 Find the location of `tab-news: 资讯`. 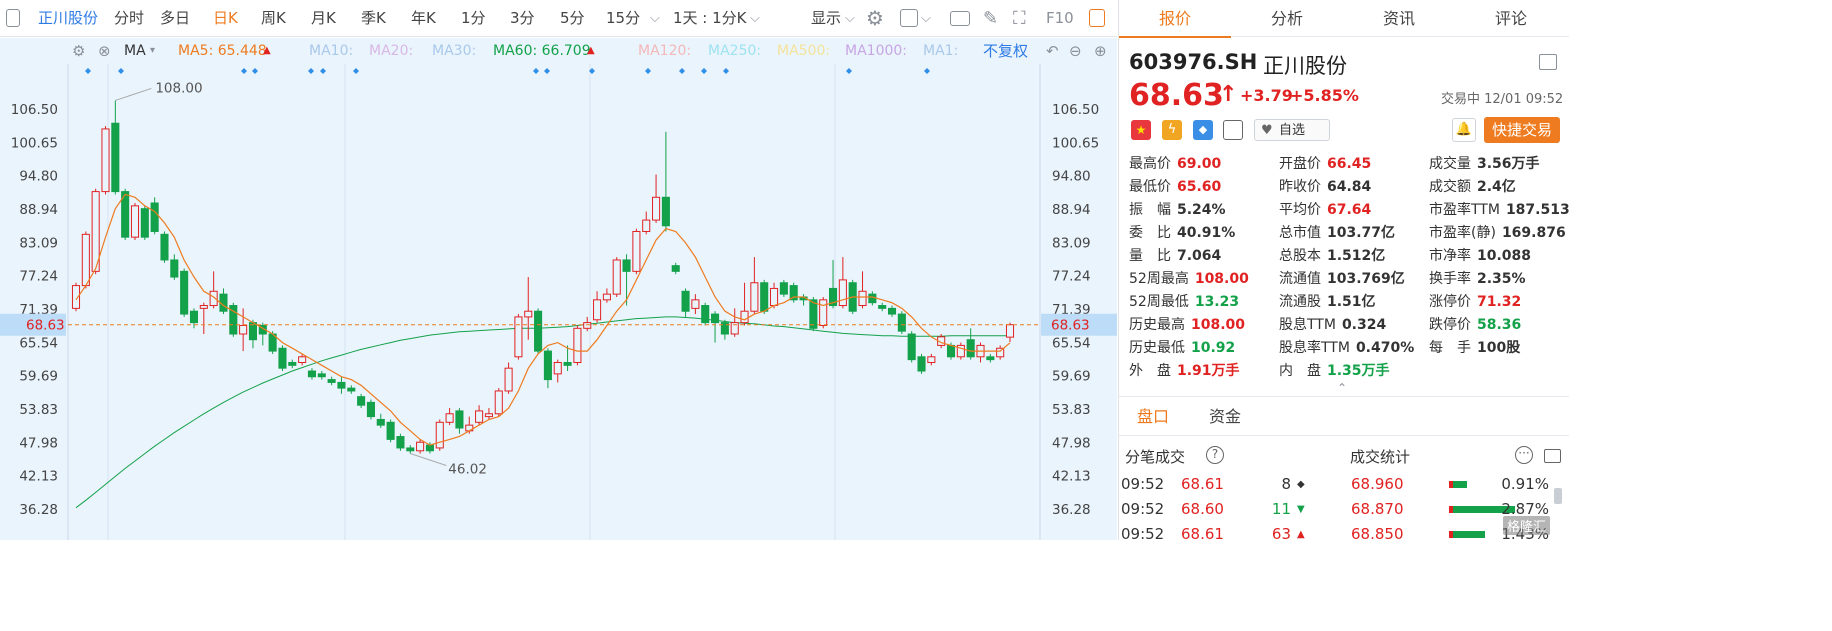

tab-news: 资讯 is located at coordinates (1399, 18).